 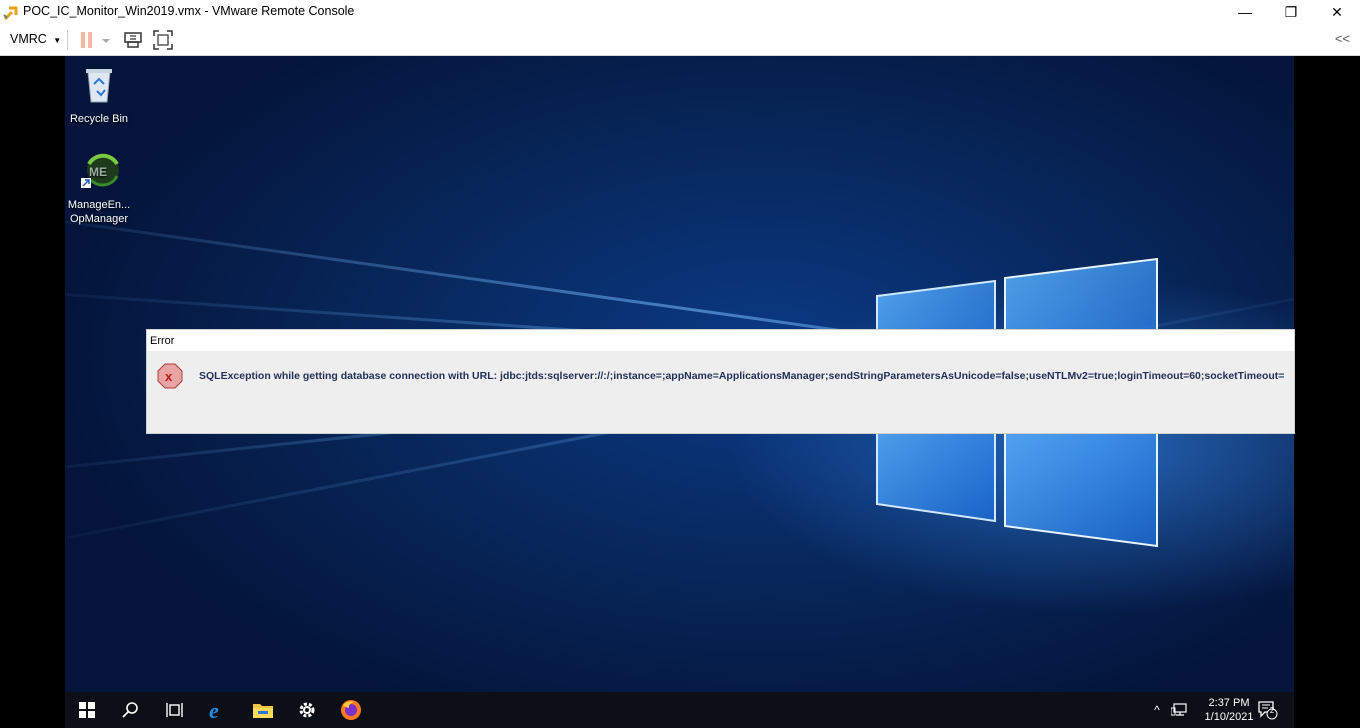 What do you see at coordinates (163, 40) in the screenshot?
I see `fullscreen-icon` at bounding box center [163, 40].